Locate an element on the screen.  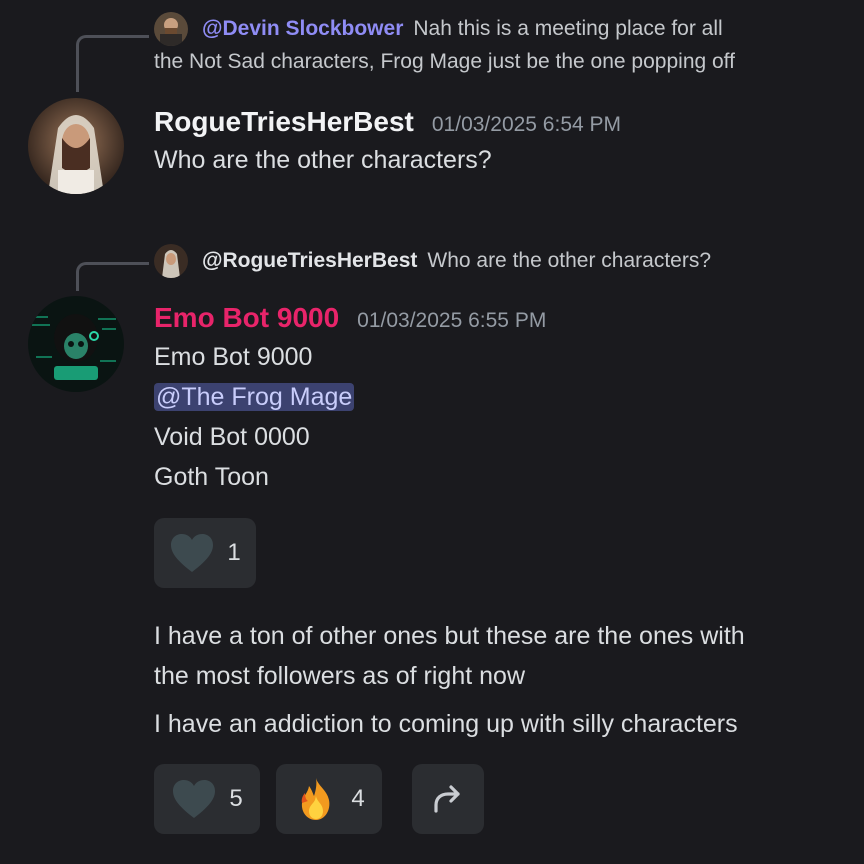
reply-text: Who are the other characters? is located at coordinates (569, 261).